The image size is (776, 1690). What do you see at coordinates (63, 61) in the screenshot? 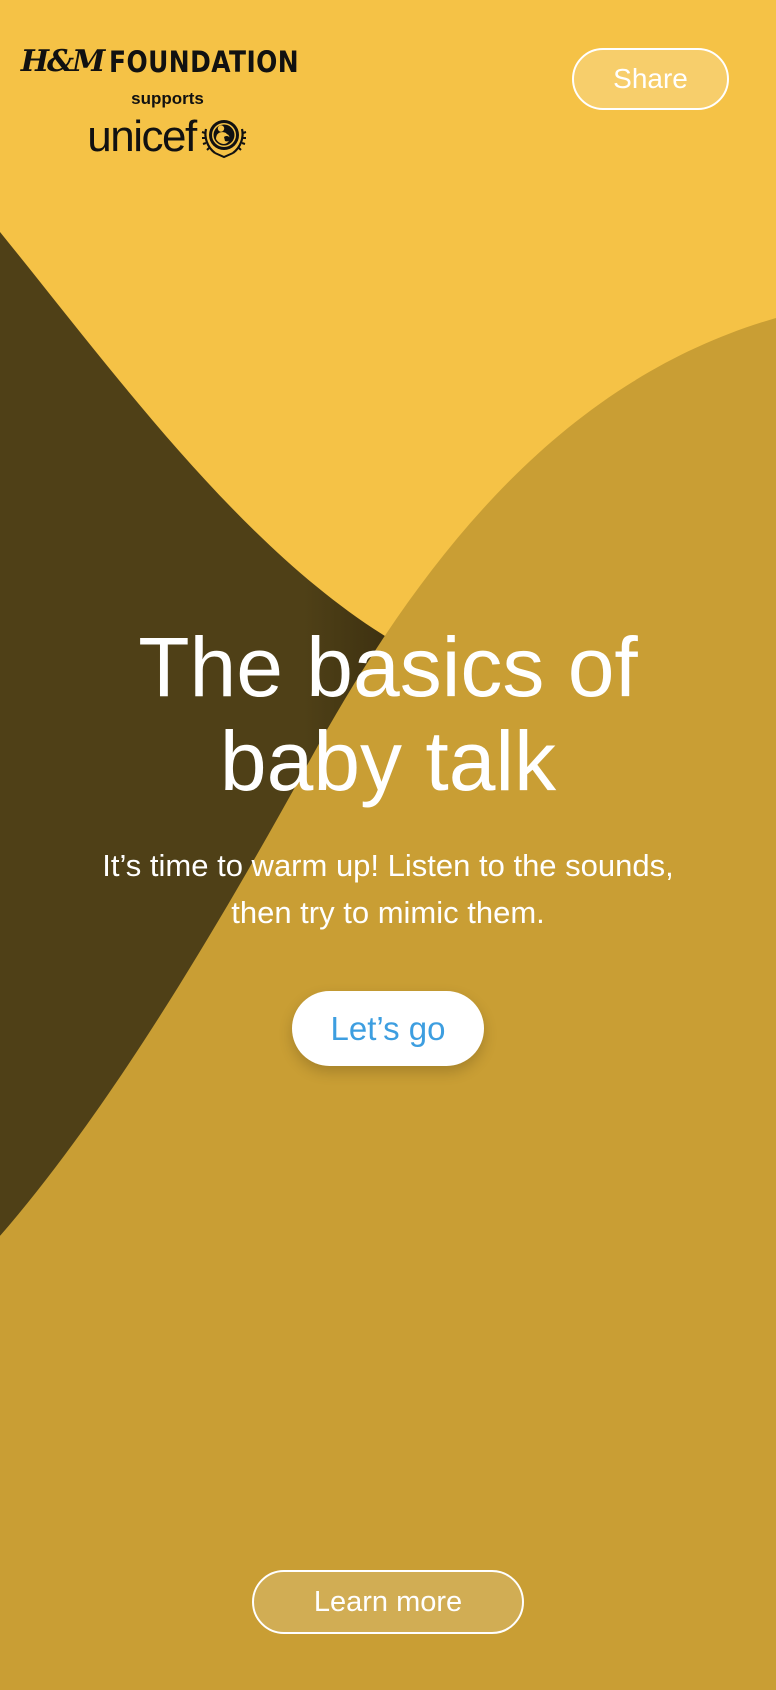
I see `hm-brand-mark: H&M` at bounding box center [63, 61].